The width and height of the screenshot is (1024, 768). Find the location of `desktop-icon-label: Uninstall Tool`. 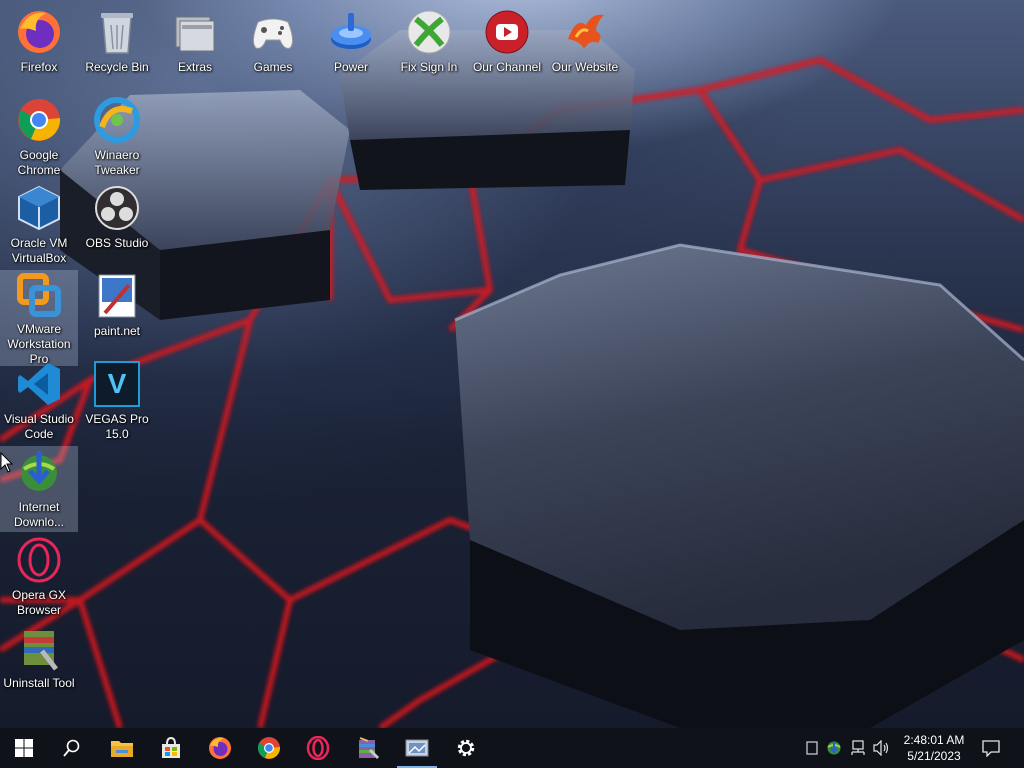

desktop-icon-label: Uninstall Tool is located at coordinates (39, 683).